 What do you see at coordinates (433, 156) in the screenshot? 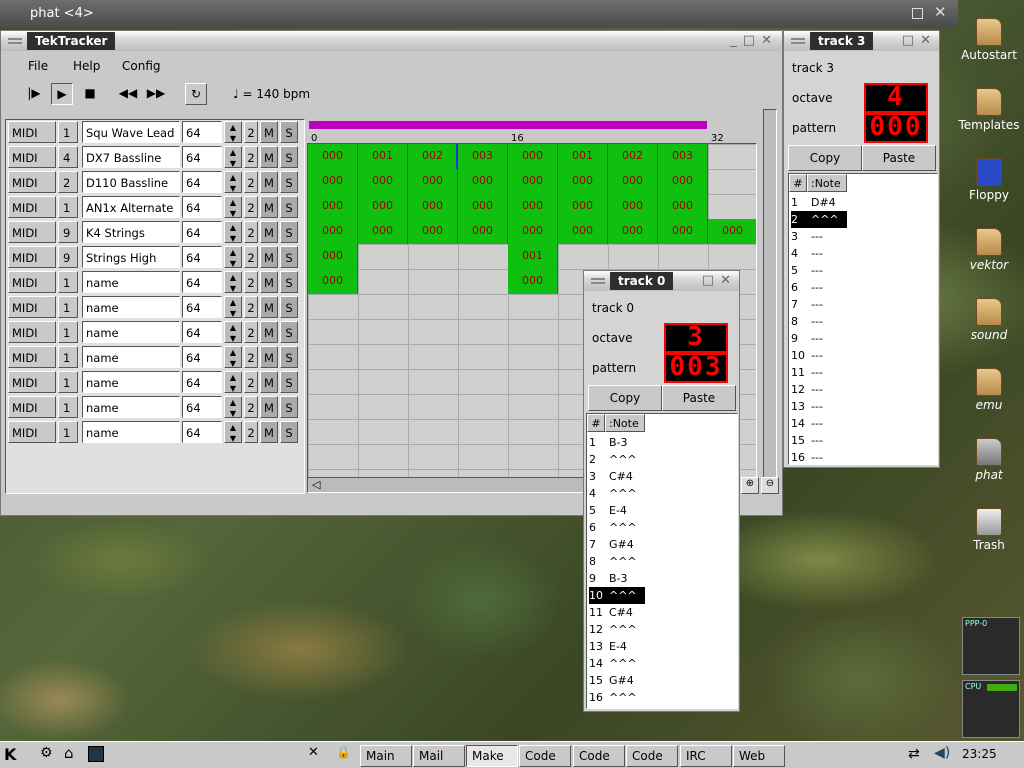
I see `pattern-block: 002` at bounding box center [433, 156].